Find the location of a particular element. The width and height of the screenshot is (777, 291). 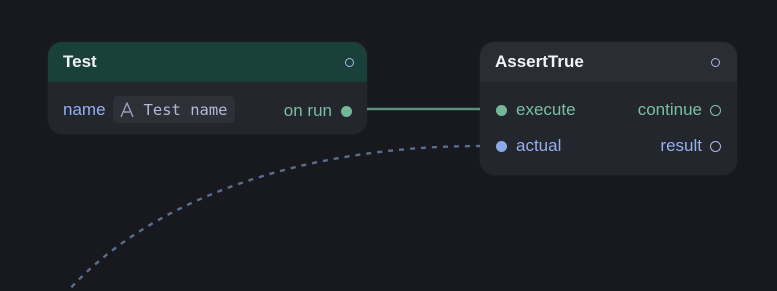

continue-label: continue is located at coordinates (669, 109).